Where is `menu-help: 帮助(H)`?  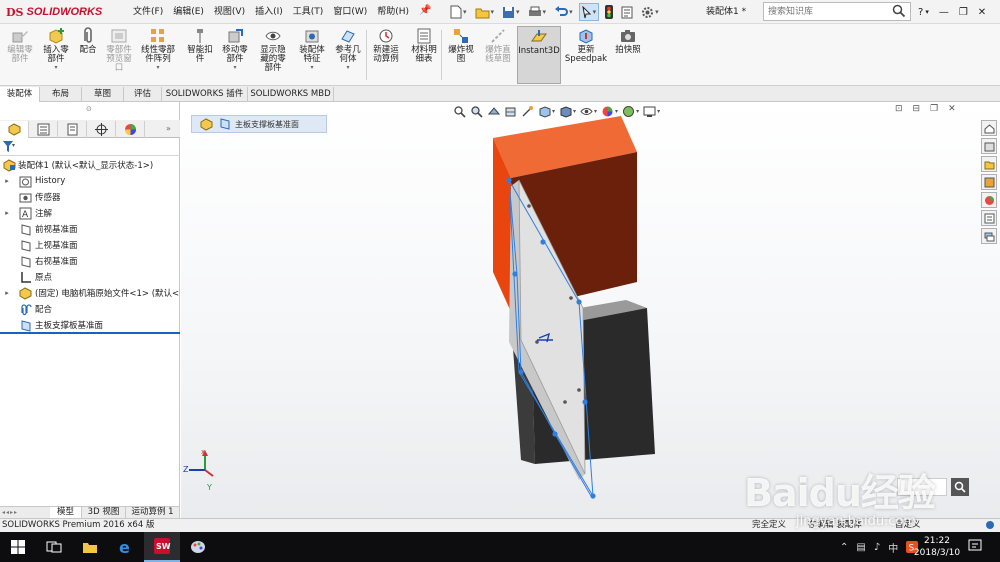 menu-help: 帮助(H) is located at coordinates (393, 12).